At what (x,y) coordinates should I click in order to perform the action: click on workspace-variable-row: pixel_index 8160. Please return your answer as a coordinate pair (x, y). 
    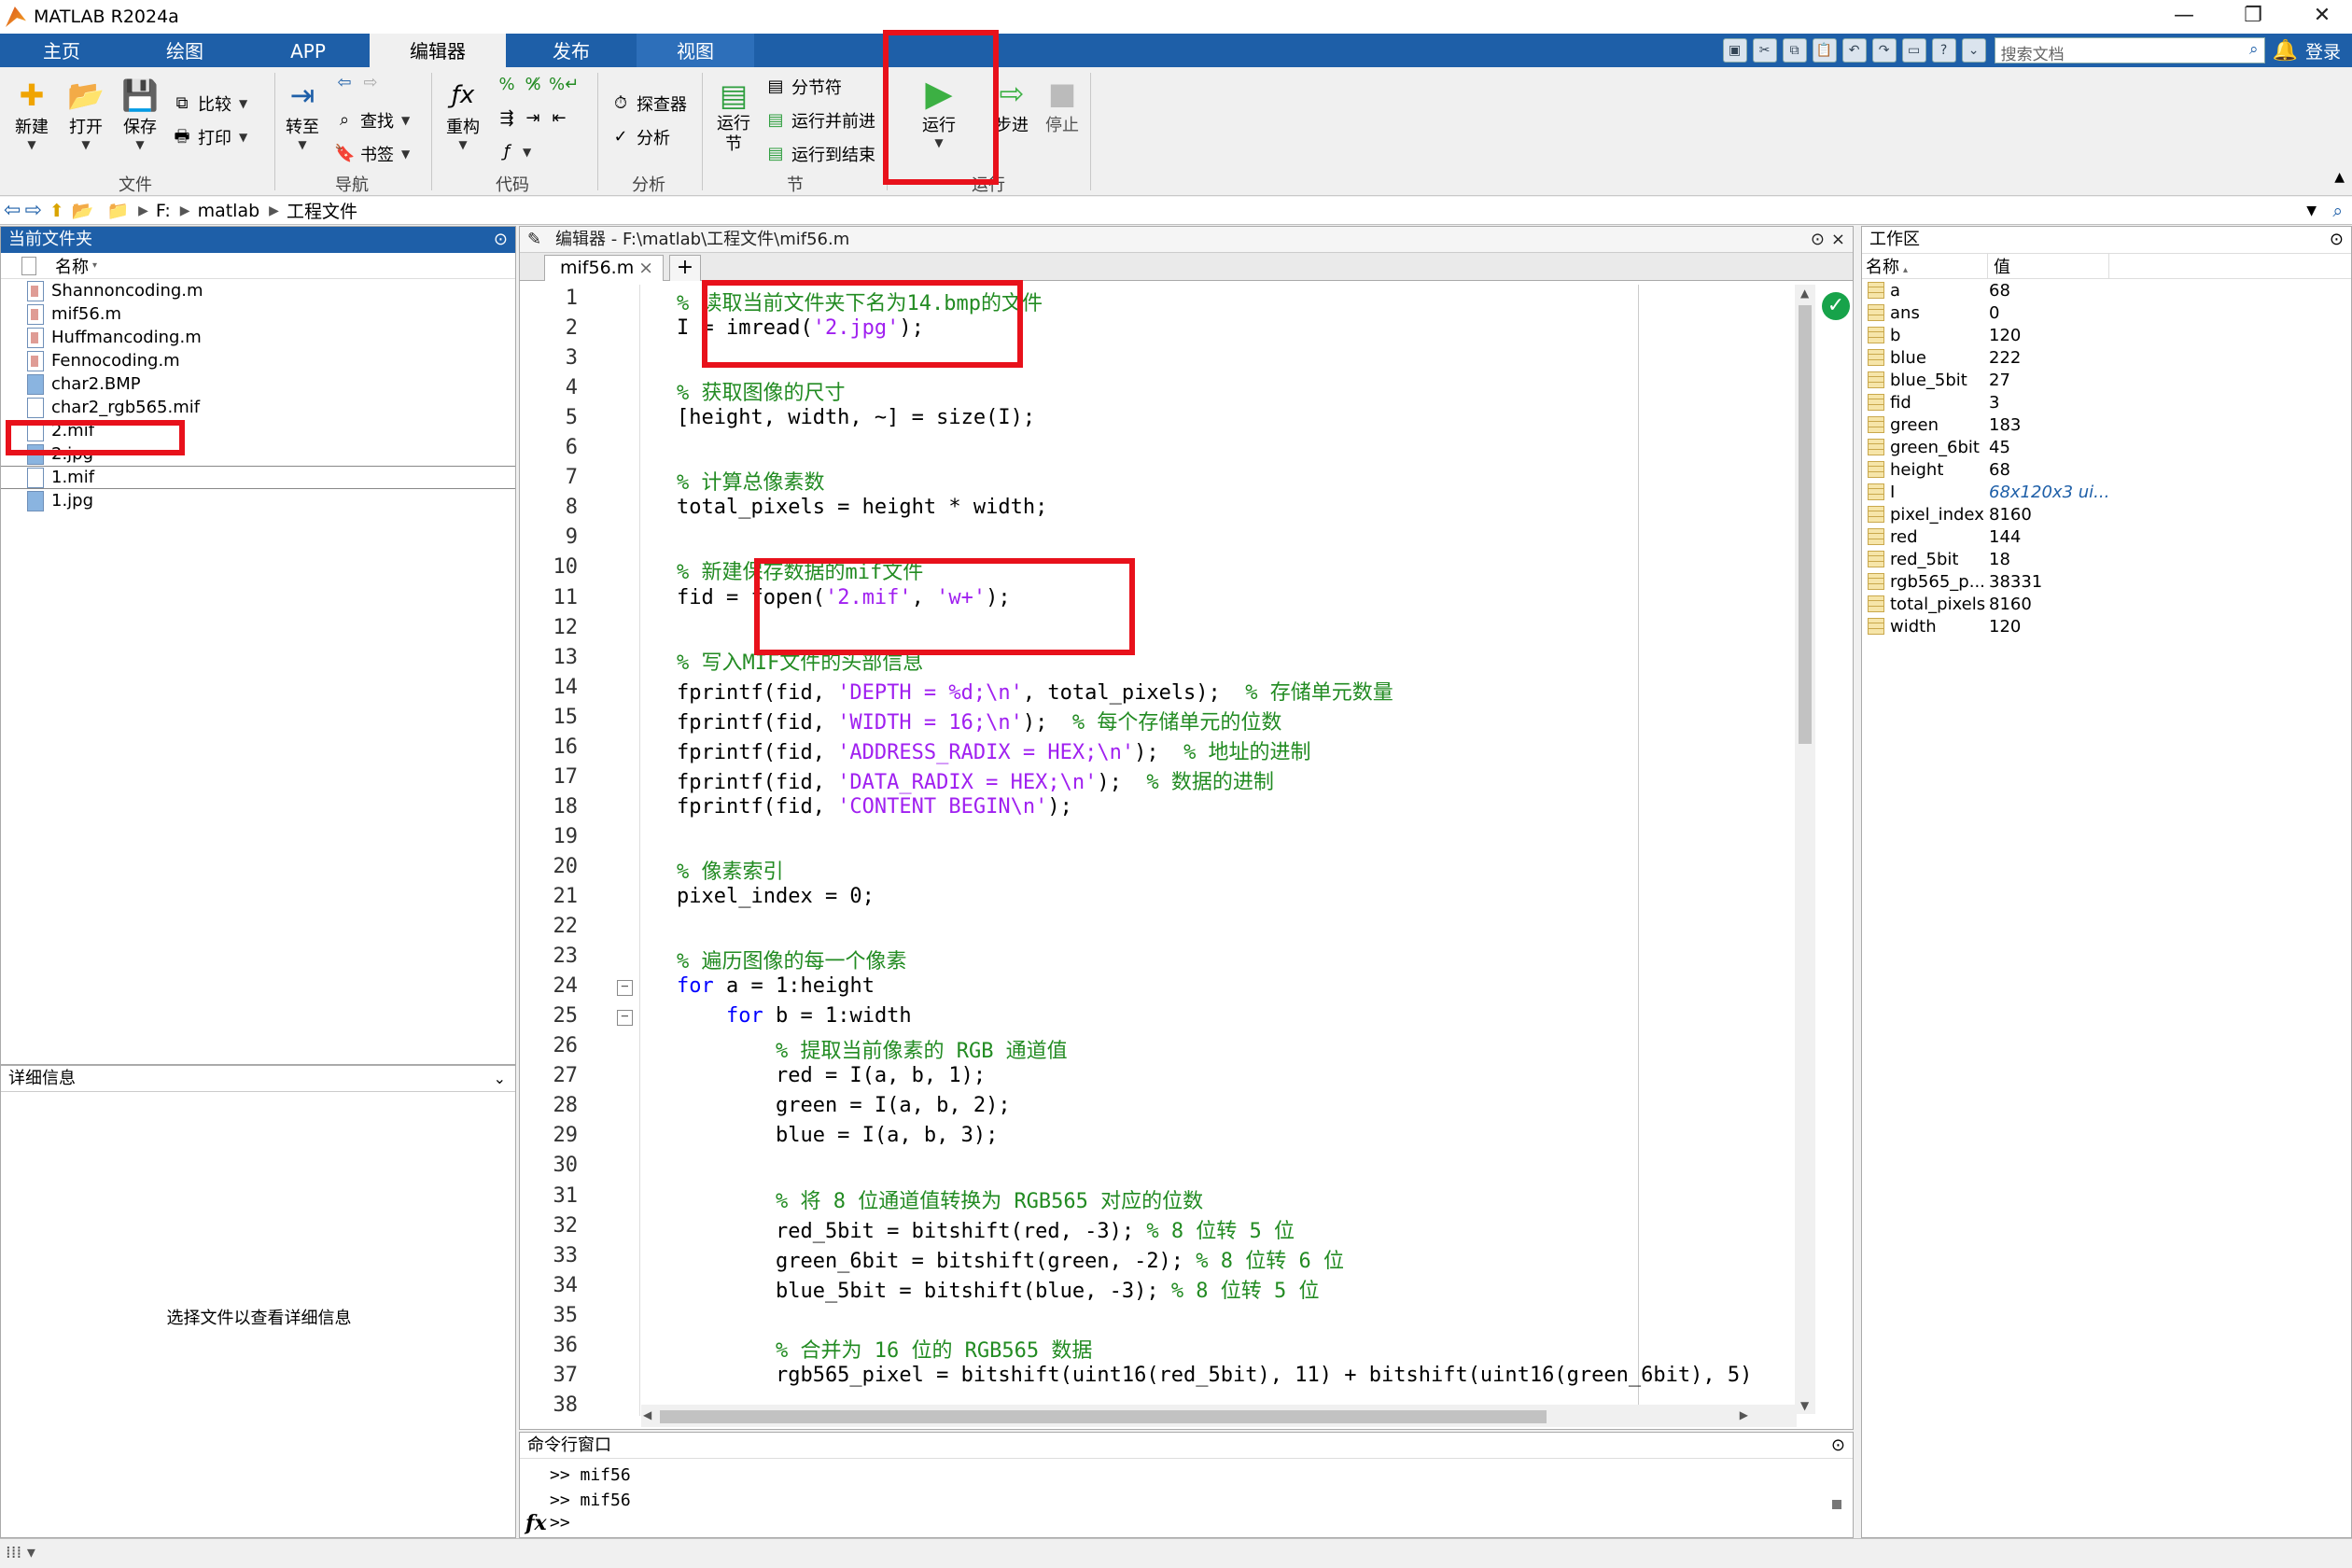
    Looking at the image, I should click on (2106, 514).